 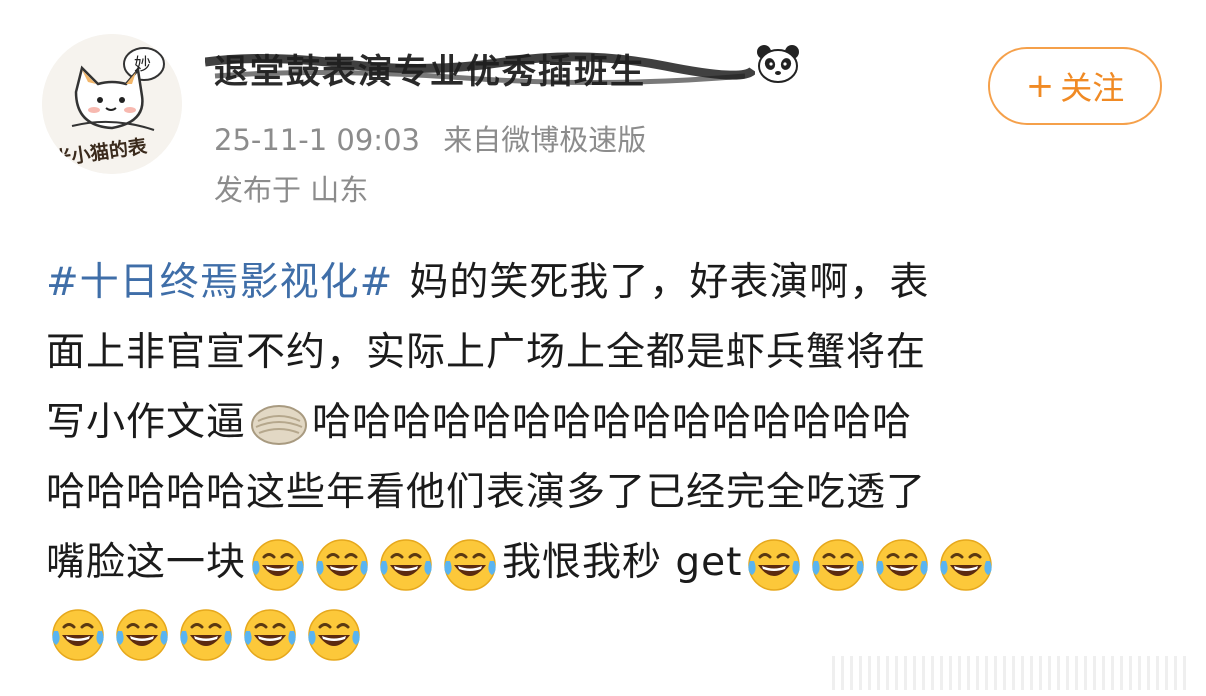 What do you see at coordinates (622, 562) in the screenshot?
I see `post-text: 我恨我秒 get` at bounding box center [622, 562].